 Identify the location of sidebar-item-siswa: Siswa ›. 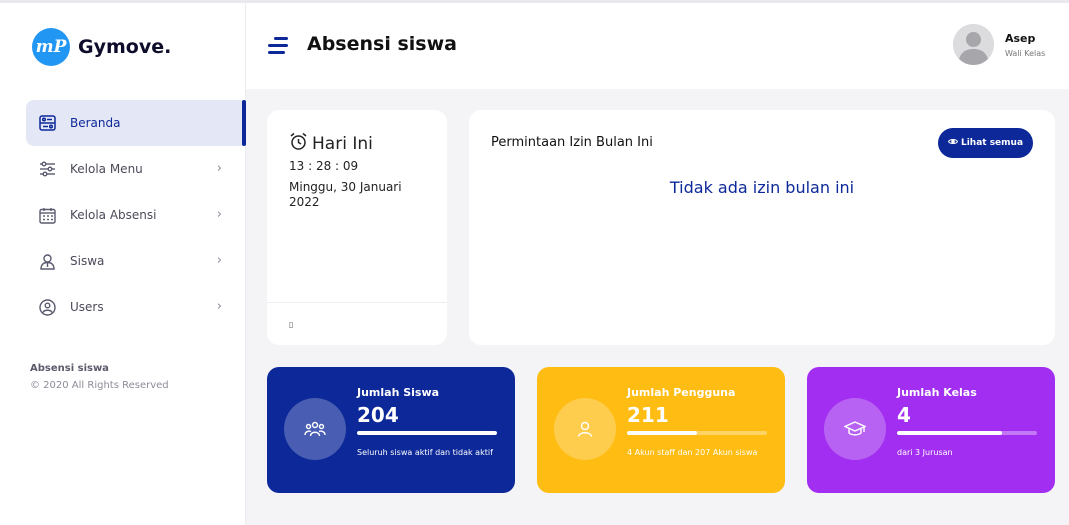
(136, 261).